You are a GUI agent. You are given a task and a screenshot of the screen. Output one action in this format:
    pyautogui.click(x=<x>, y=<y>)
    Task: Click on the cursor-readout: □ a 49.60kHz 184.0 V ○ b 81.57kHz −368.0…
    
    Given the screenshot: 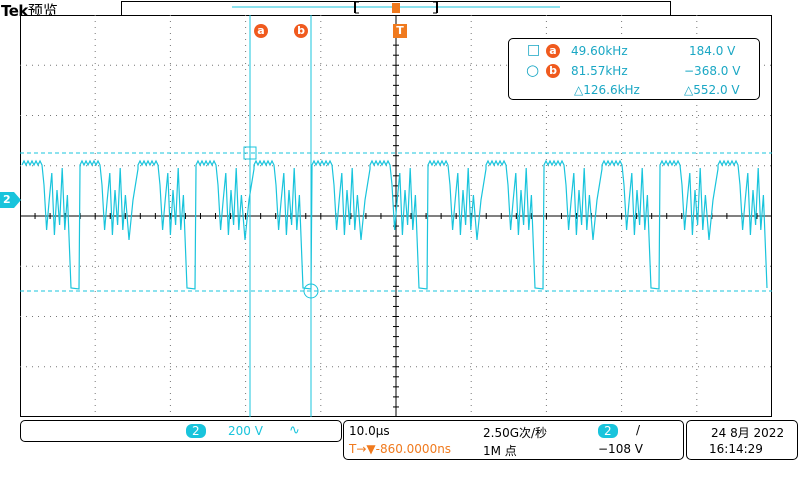 What is the action you would take?
    pyautogui.click(x=634, y=69)
    